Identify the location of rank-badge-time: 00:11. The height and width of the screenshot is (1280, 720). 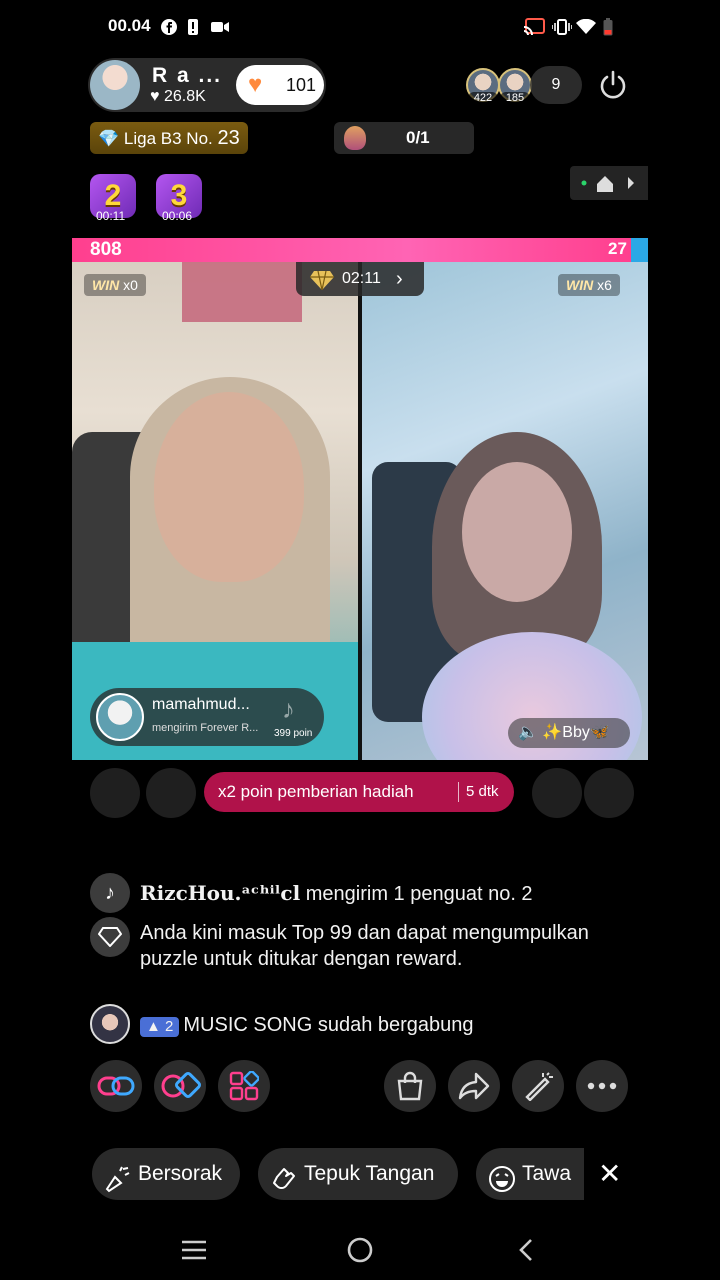
(111, 216).